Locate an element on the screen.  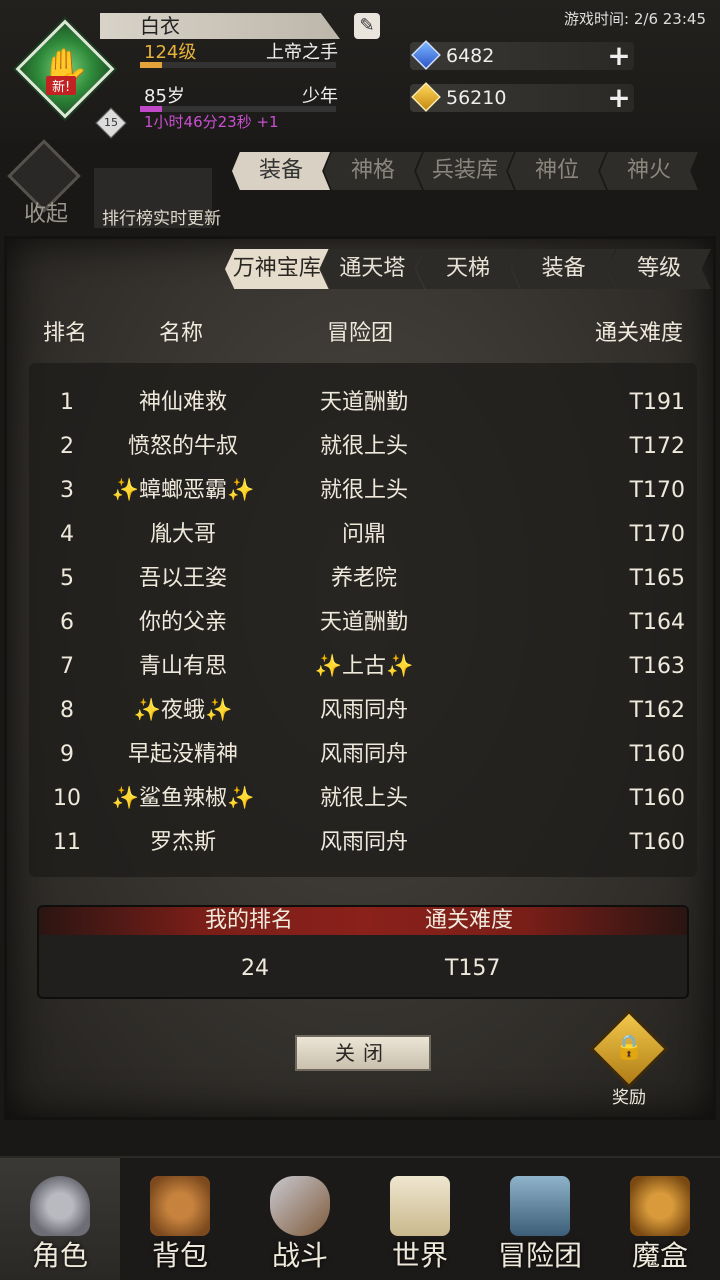
castle-icon is located at coordinates (540, 1206).